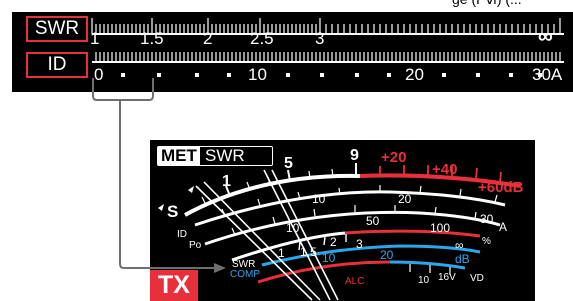  What do you see at coordinates (123, 89) in the screenshot?
I see `callout-bracket` at bounding box center [123, 89].